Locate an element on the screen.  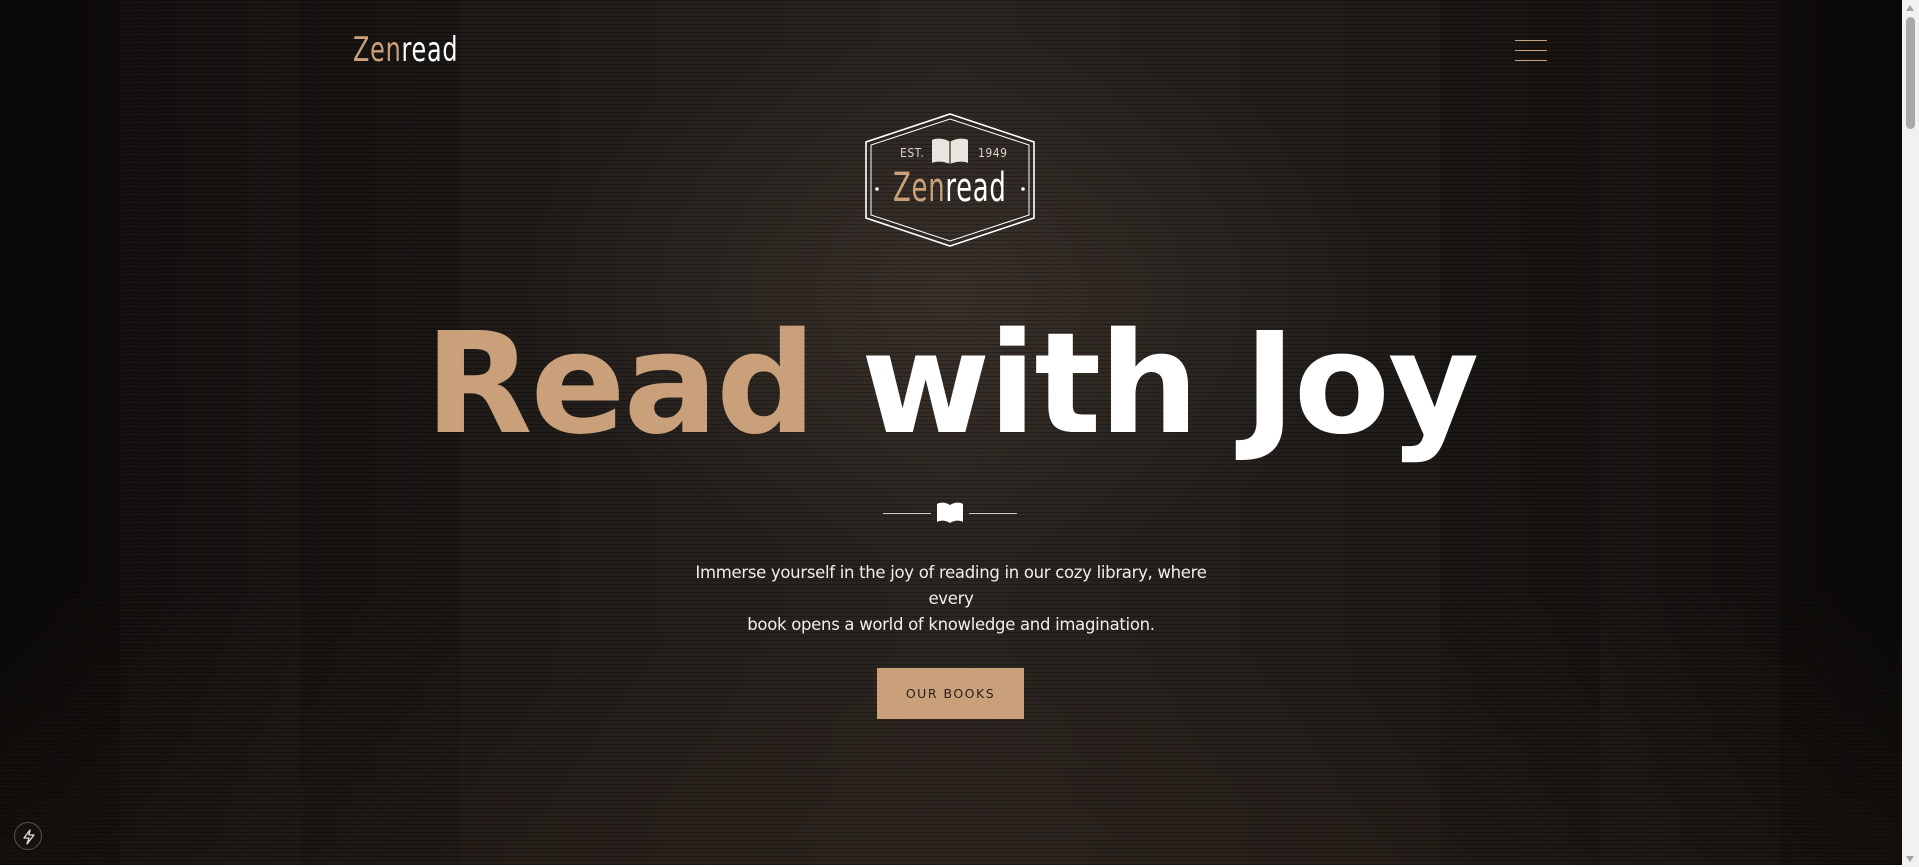
header-logo: Zenread is located at coordinates (405, 50).